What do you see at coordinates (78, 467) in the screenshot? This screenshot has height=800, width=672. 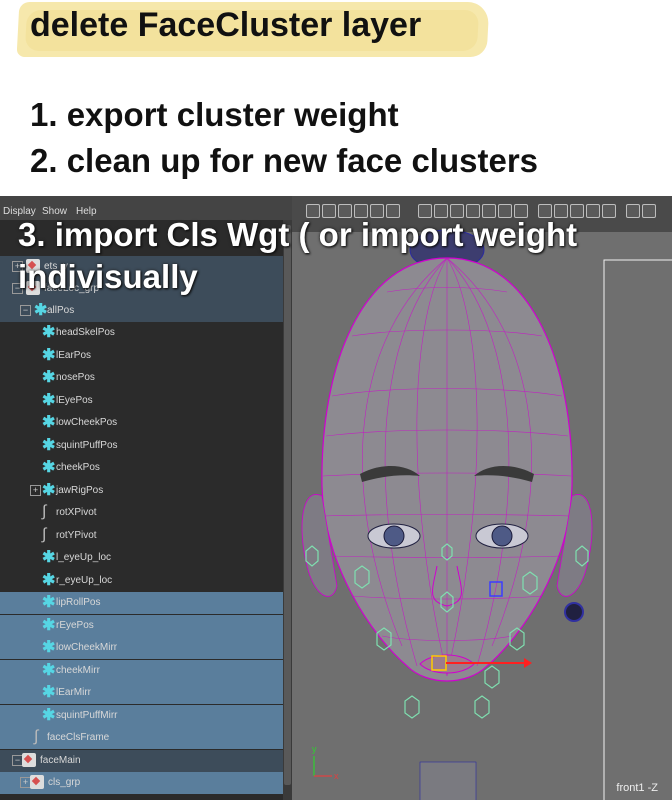 I see `row-label: cheekPos` at bounding box center [78, 467].